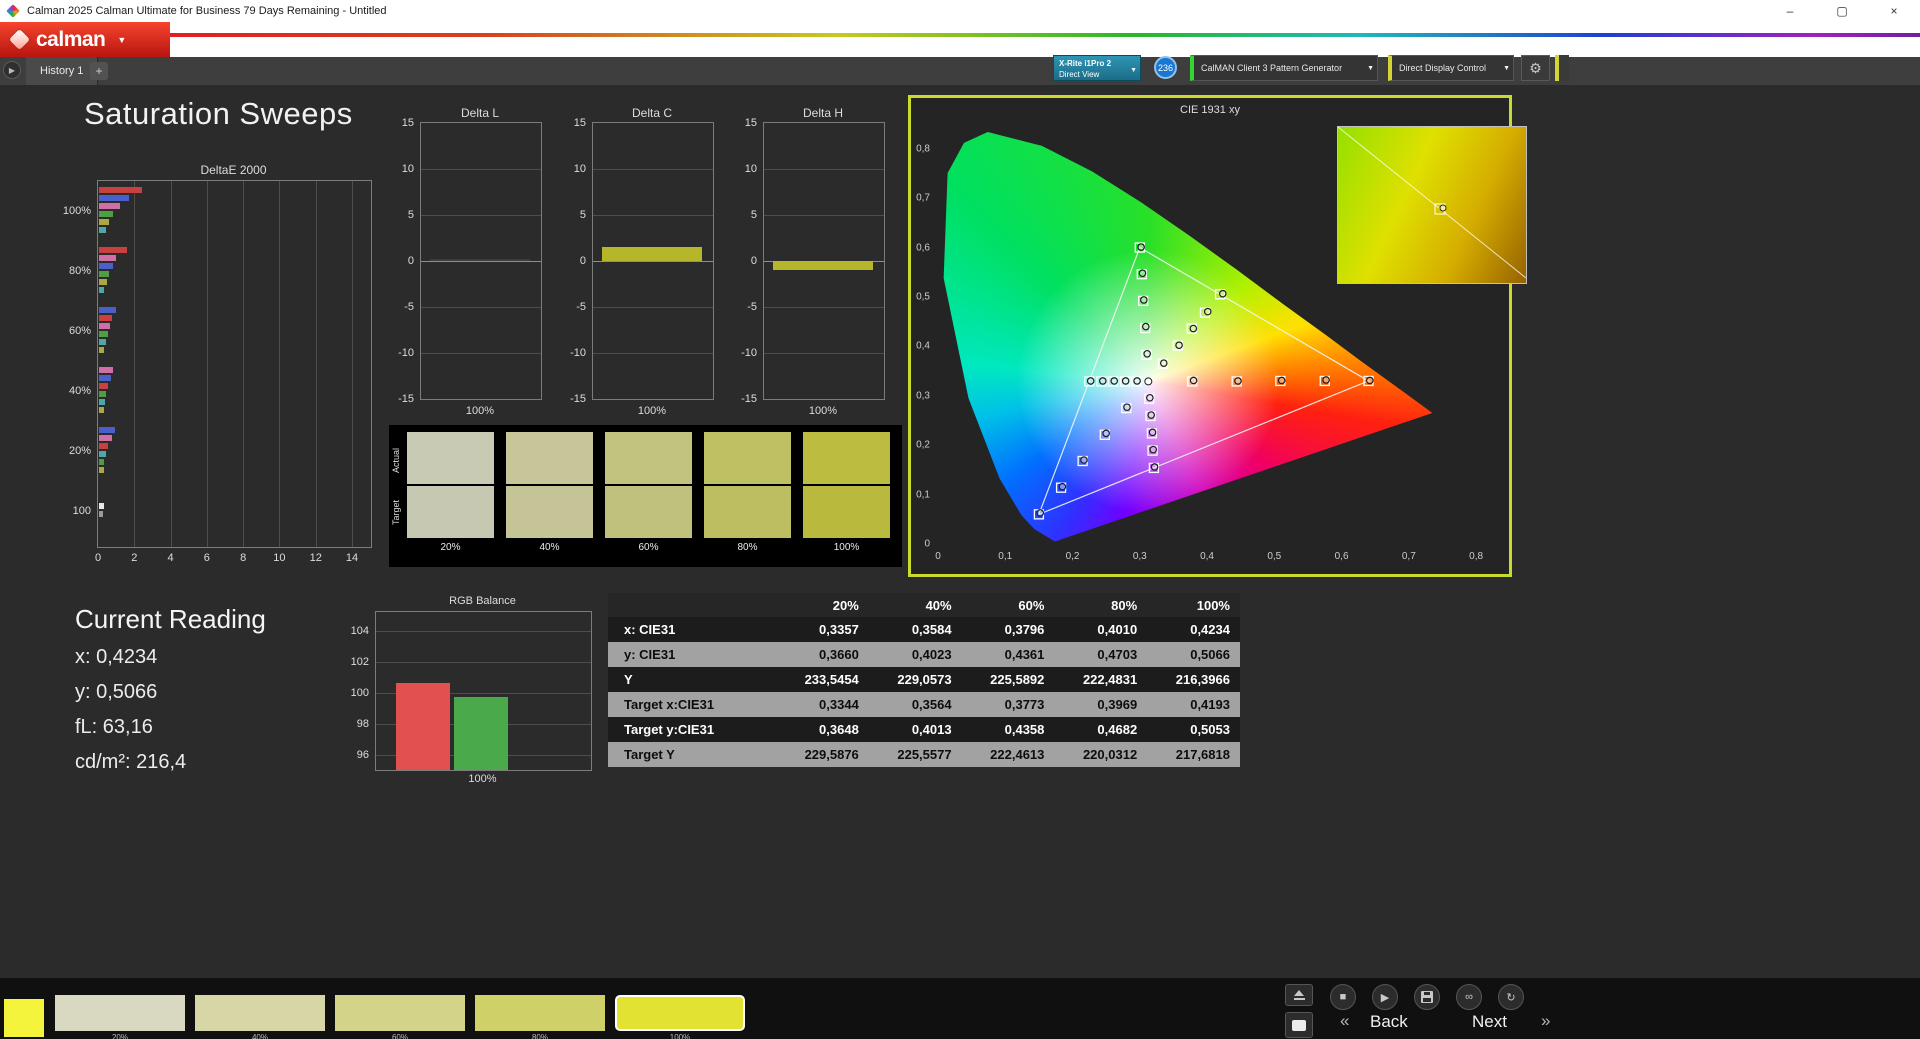  Describe the element at coordinates (1299, 995) in the screenshot. I see `eject-button` at that location.